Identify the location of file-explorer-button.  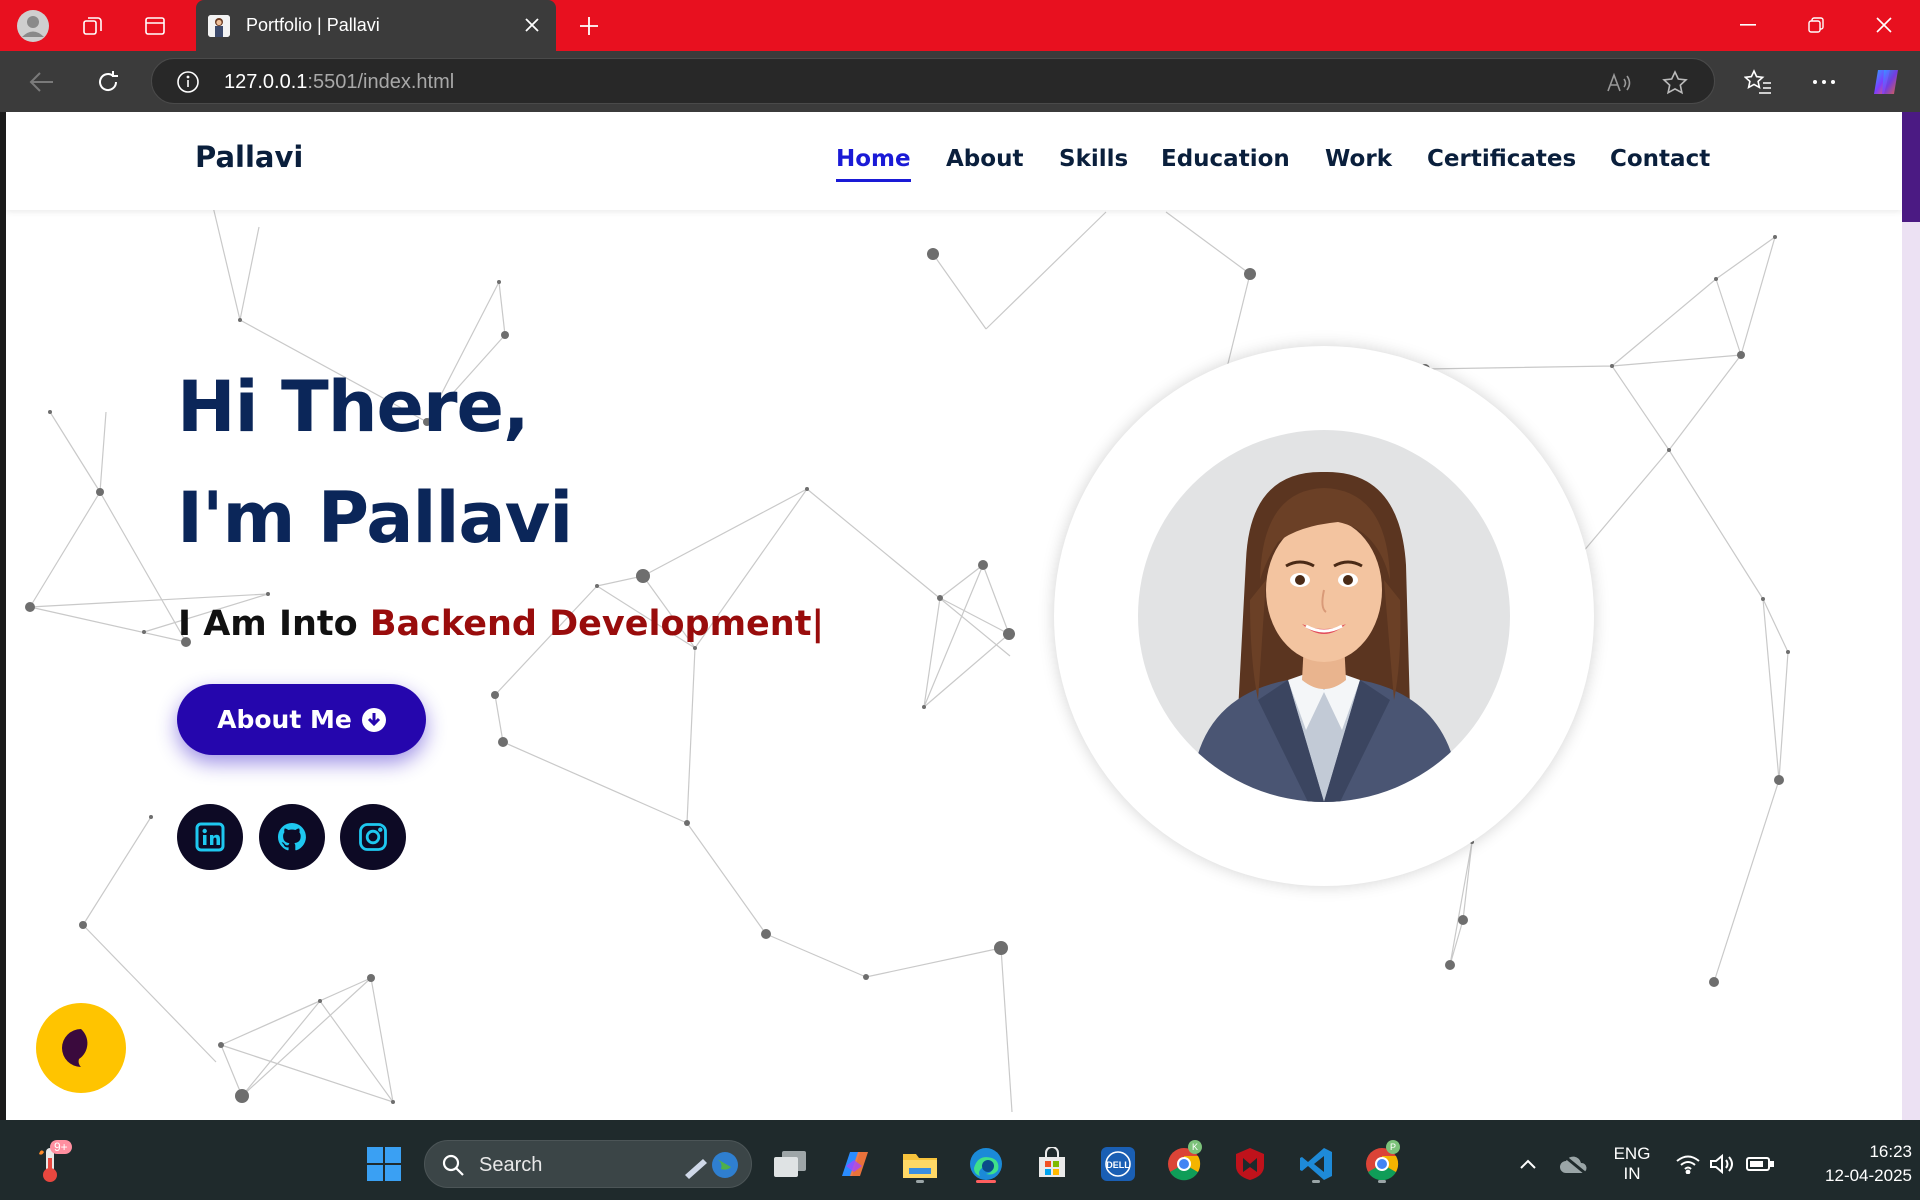
(920, 1164).